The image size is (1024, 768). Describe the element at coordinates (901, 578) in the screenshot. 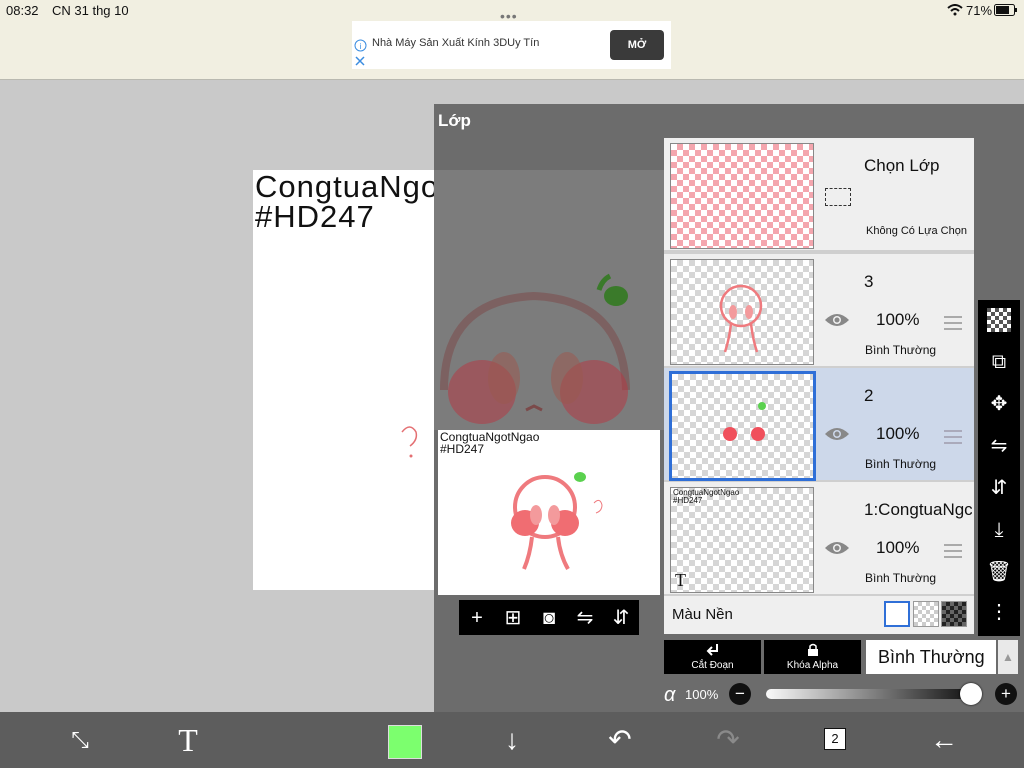

I see `layer-1-blend-mode: Bình Thường` at that location.